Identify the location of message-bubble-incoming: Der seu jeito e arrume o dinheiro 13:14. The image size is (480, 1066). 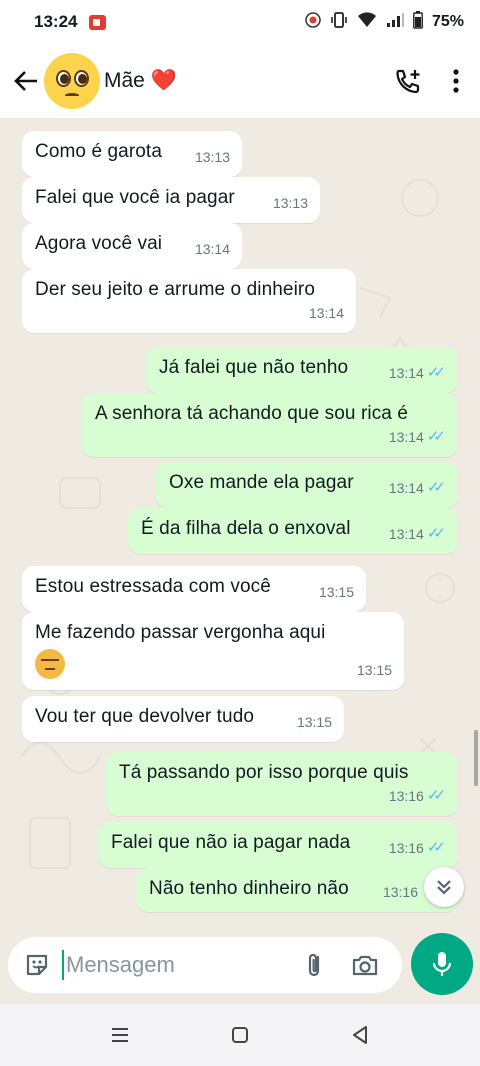
(189, 301).